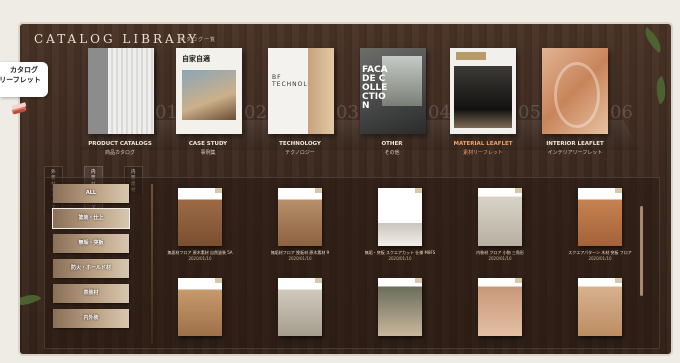 This screenshot has height=363, width=680. I want to click on menu-item-interior-exterior: 内外装, so click(91, 318).